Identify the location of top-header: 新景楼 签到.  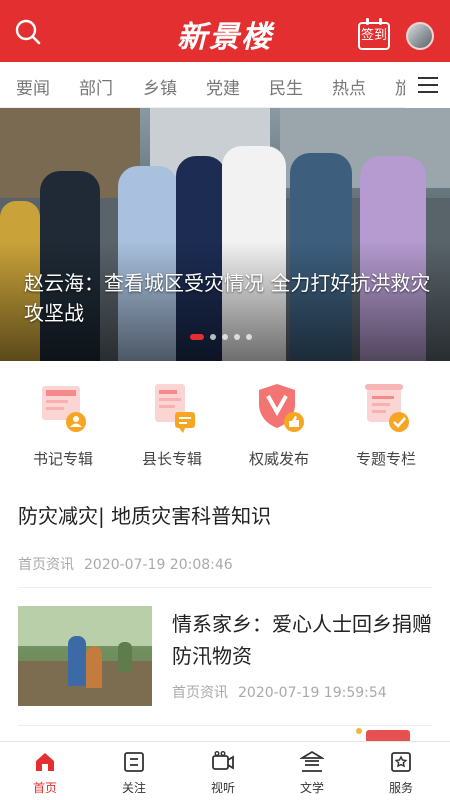
(225, 31).